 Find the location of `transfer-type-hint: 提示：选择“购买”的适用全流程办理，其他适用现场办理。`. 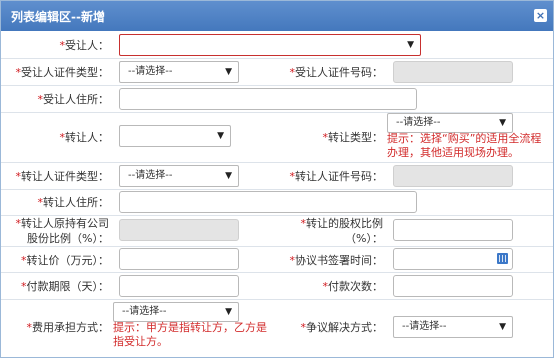

transfer-type-hint: 提示：选择“购买”的适用全流程办理，其他适用现场办理。 is located at coordinates (464, 145).